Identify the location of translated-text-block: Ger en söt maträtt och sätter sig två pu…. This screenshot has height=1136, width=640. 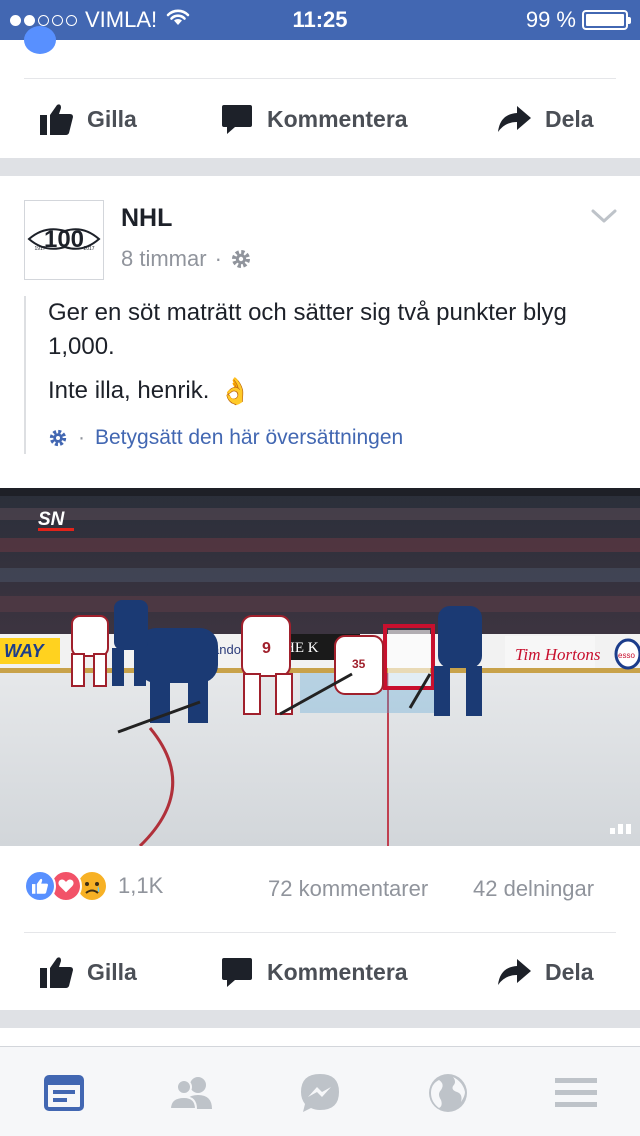
(324, 375).